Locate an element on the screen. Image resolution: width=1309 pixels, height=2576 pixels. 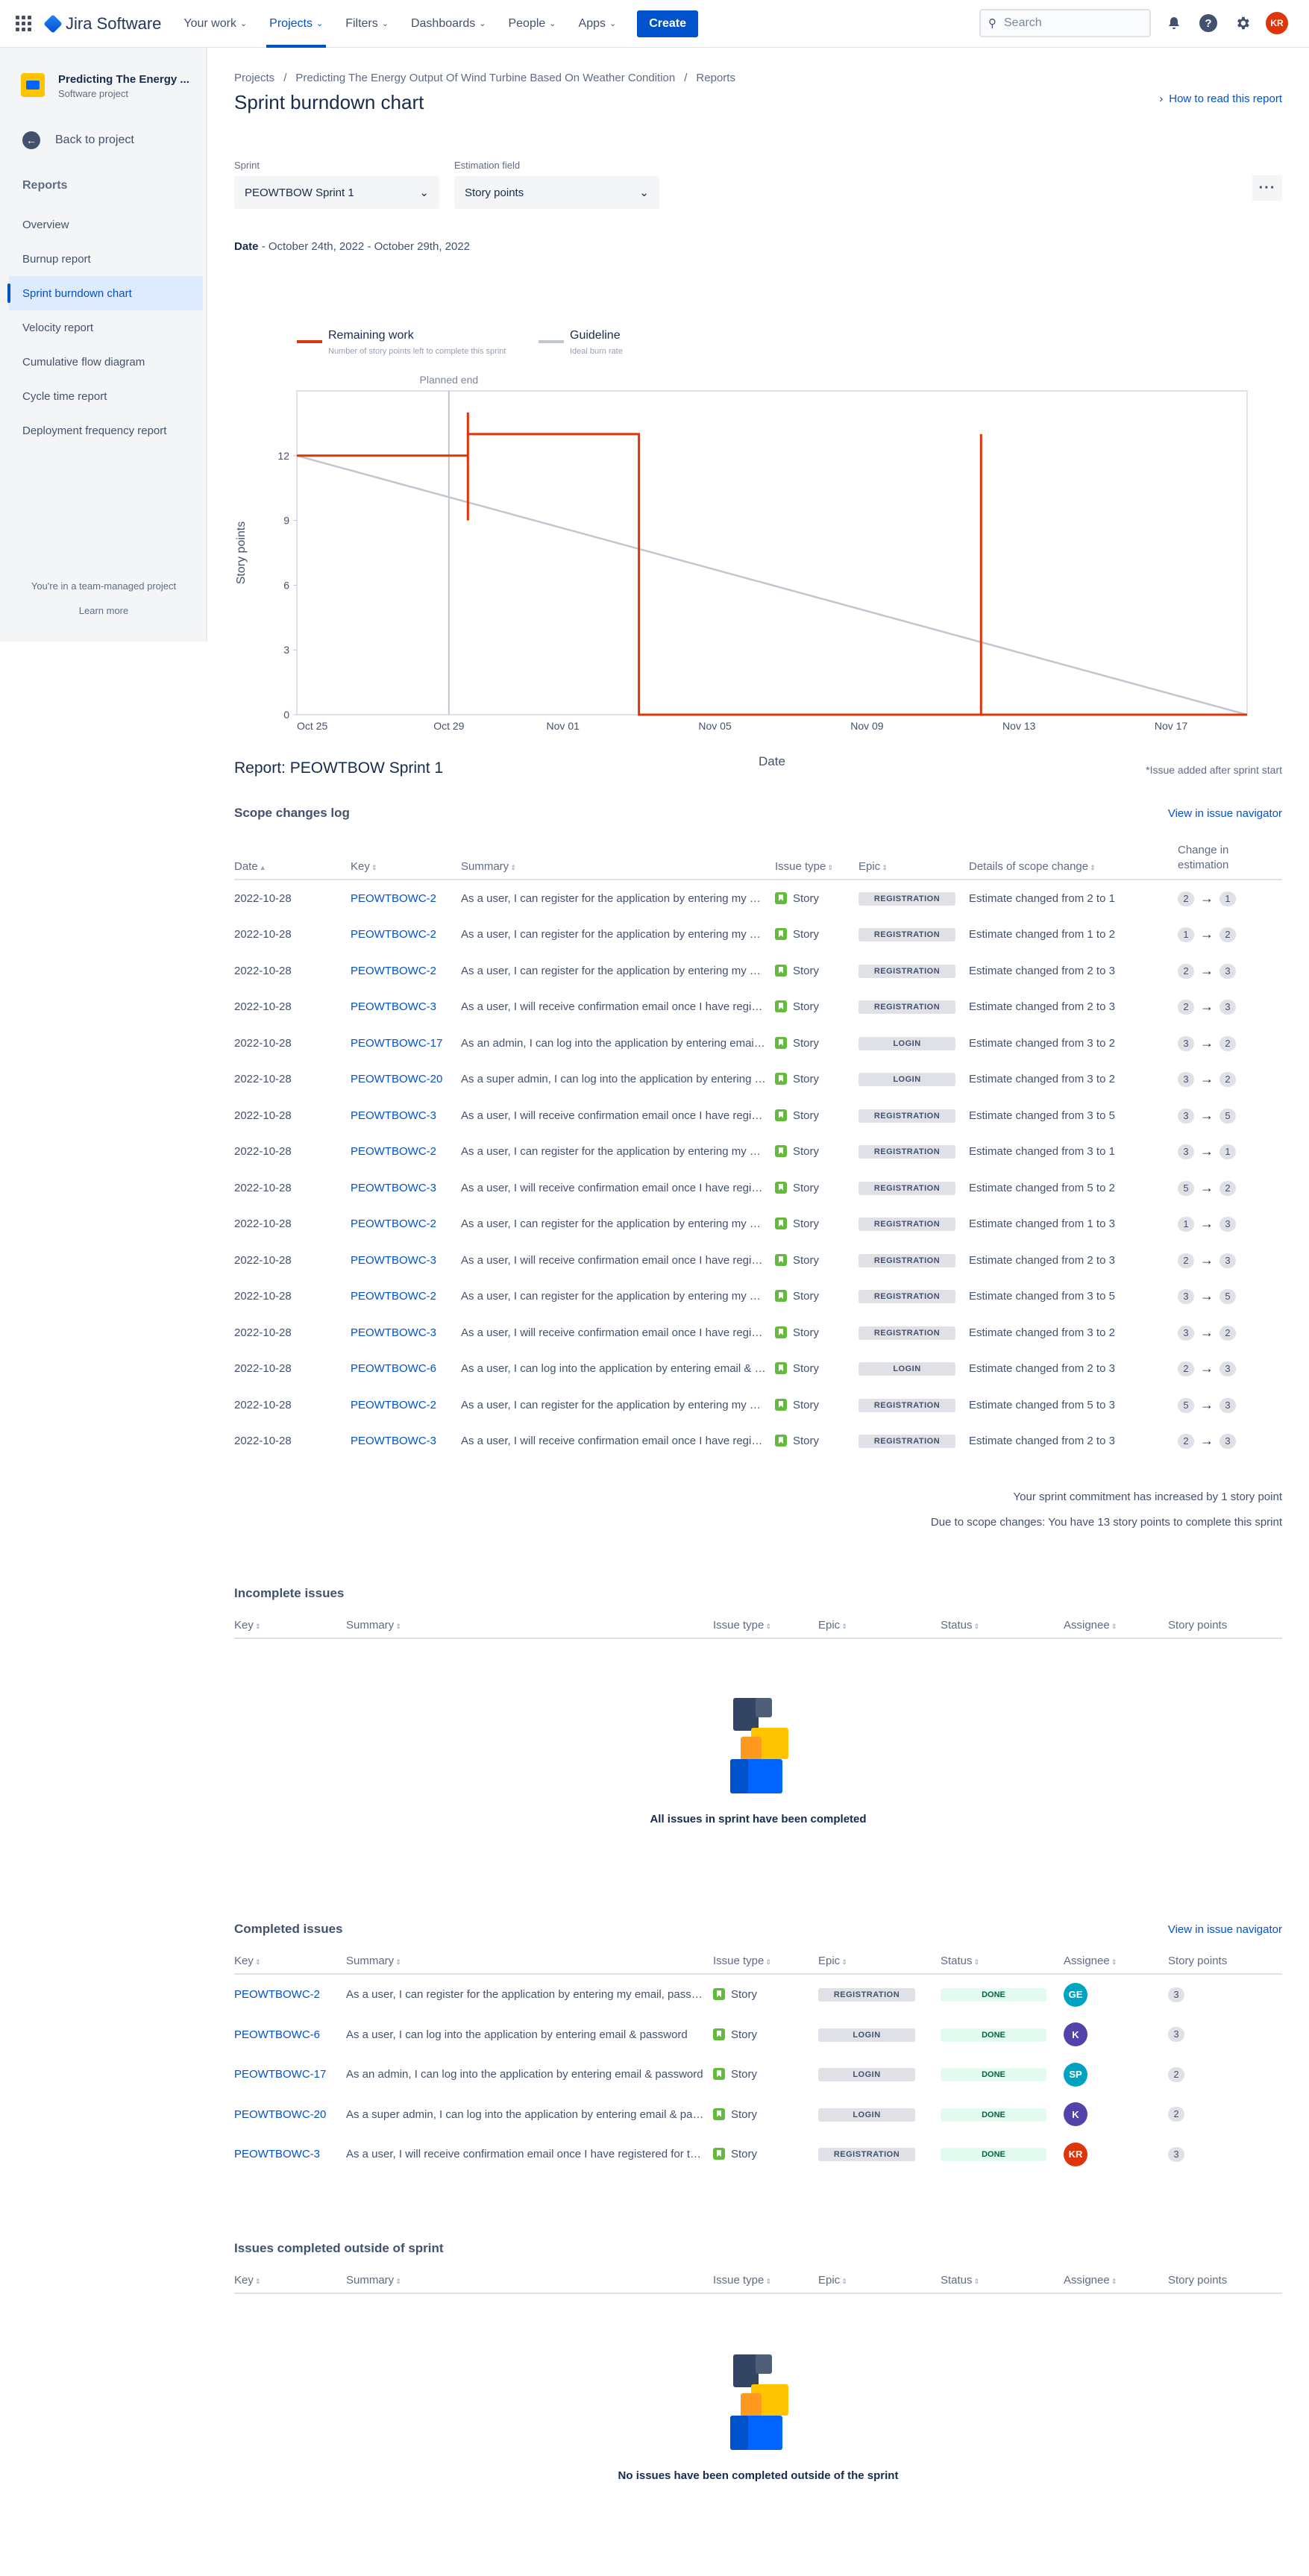
sidebar-item-sprint-burndown-chart: Sprint burndown chart is located at coordinates (105, 293).